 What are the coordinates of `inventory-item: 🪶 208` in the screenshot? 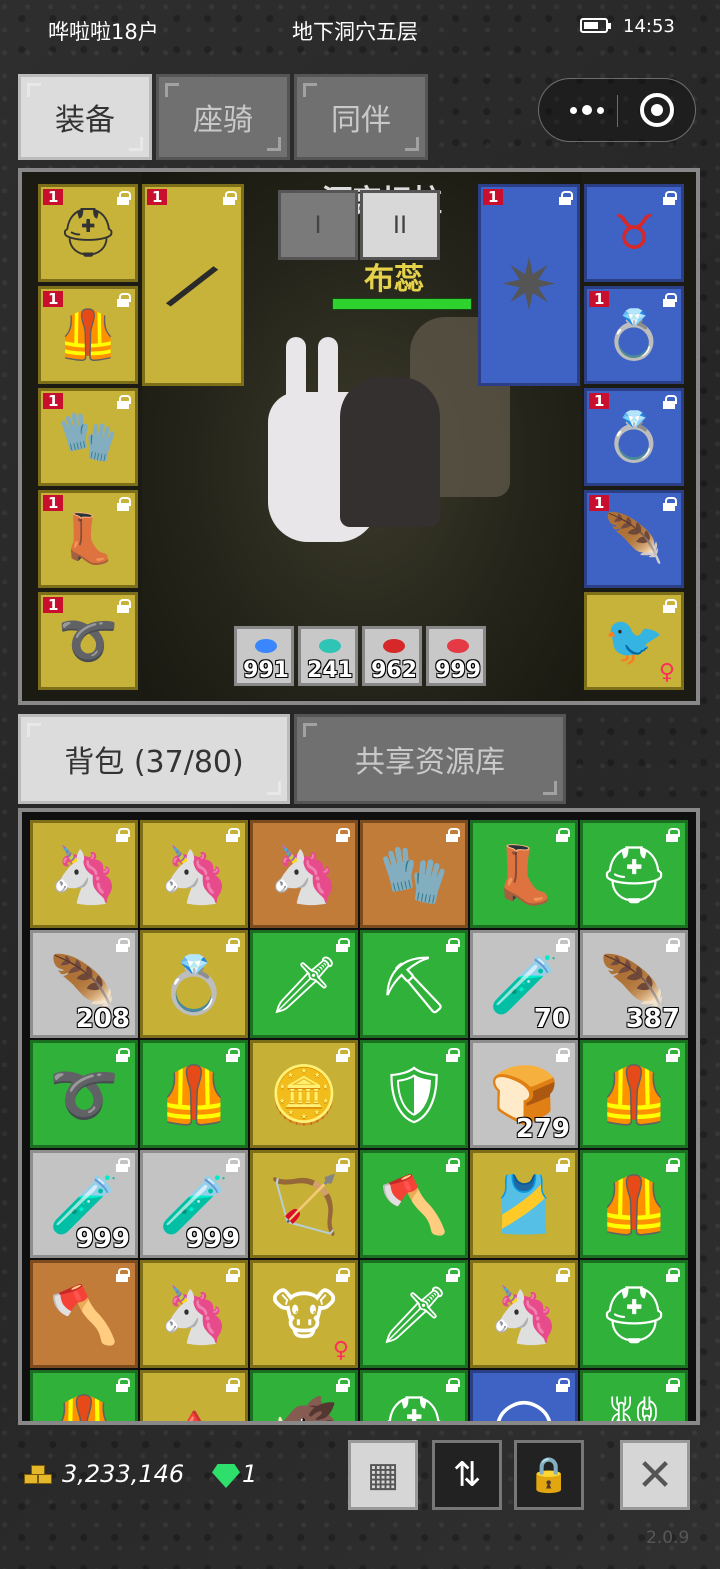 It's located at (84, 984).